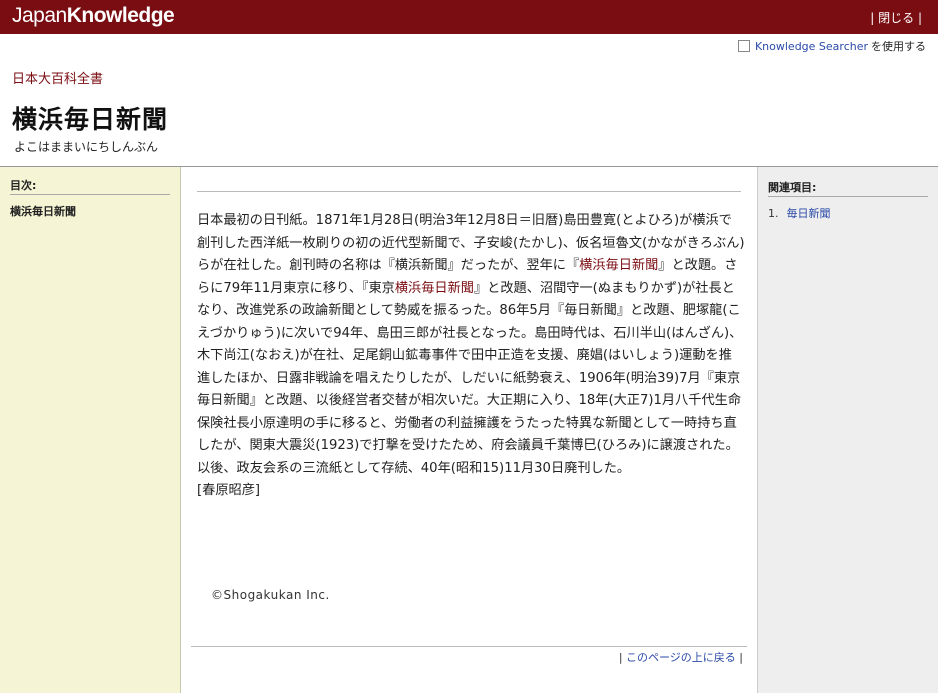 Image resolution: width=938 pixels, height=693 pixels. Describe the element at coordinates (58, 79) in the screenshot. I see `source-dictionary-label: 日本大百科全書` at that location.